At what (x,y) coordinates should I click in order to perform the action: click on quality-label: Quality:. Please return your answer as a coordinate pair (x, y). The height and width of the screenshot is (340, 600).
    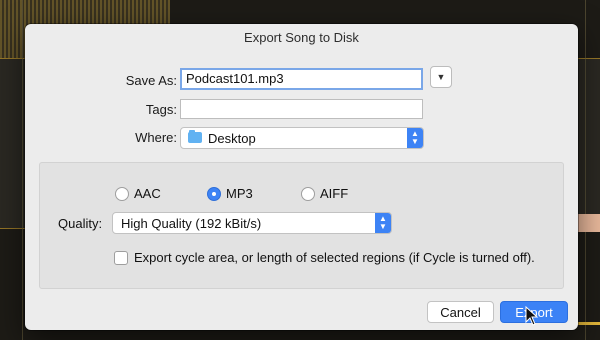
    Looking at the image, I should click on (80, 223).